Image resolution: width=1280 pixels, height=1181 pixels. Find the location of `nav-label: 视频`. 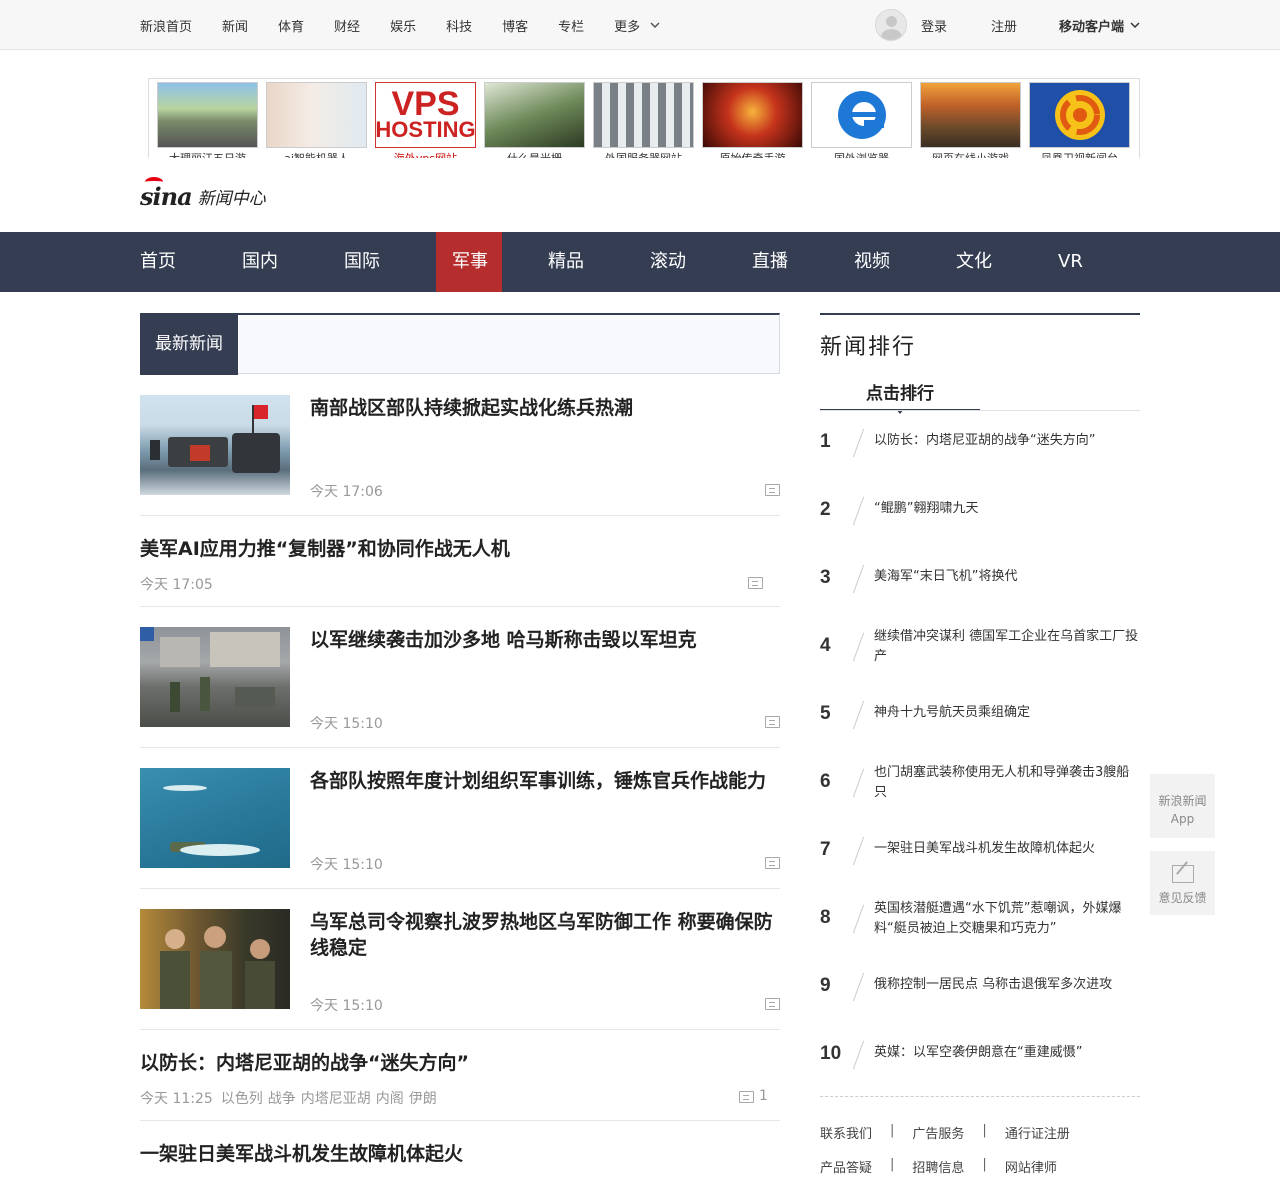

nav-label: 视频 is located at coordinates (872, 261).